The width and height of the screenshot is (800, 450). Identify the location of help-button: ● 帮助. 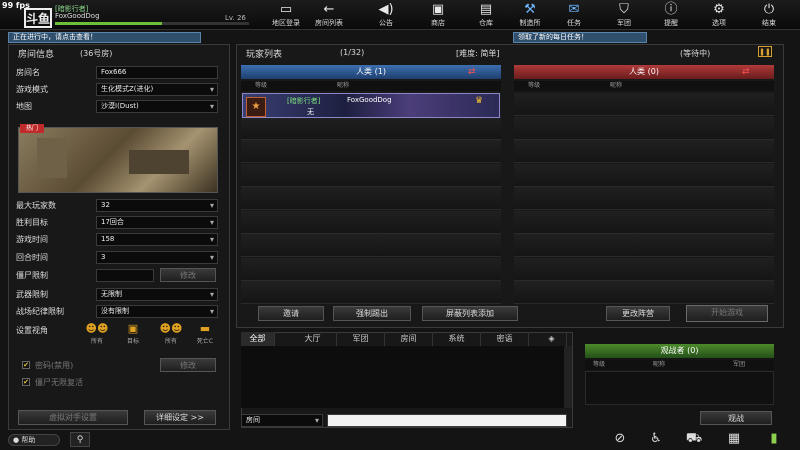
(34, 440).